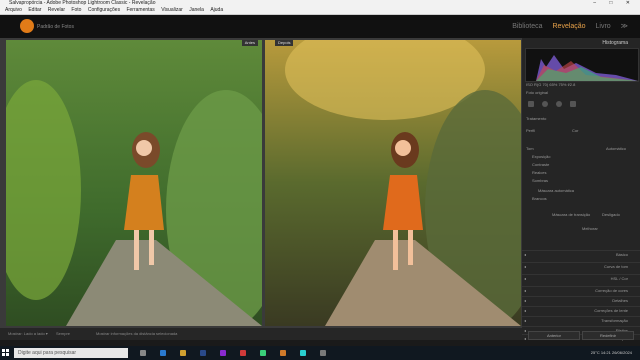 The height and width of the screenshot is (360, 640). What do you see at coordinates (615, 43) in the screenshot?
I see `histogram-title: Histograma` at bounding box center [615, 43].